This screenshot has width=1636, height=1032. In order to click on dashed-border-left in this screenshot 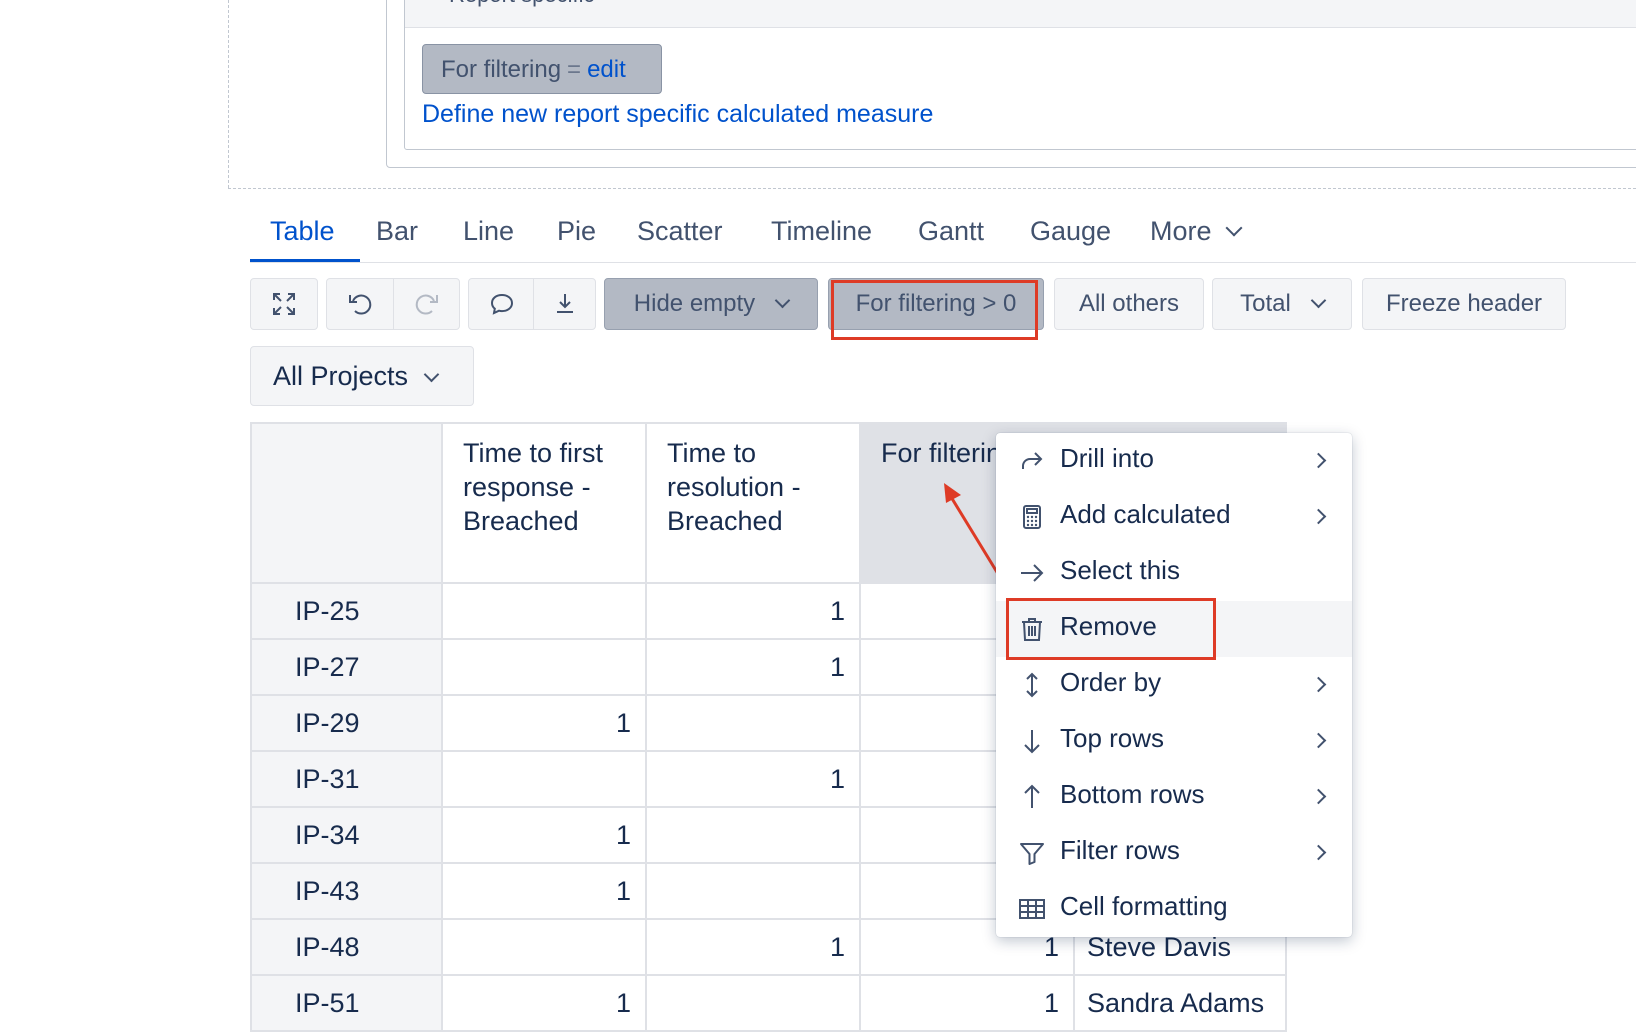, I will do `click(228, 94)`.